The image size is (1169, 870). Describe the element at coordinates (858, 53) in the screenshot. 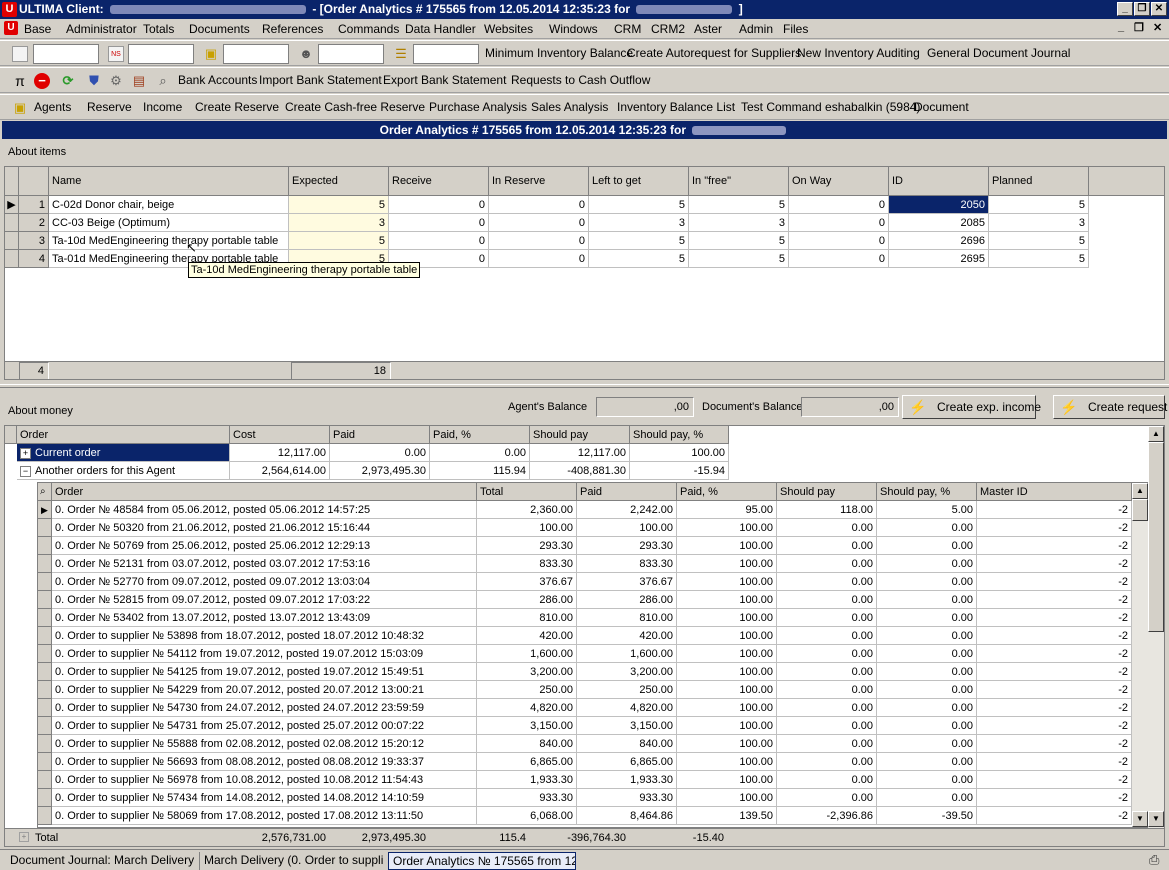

I see `new-inventory-auditing-button: New Inventory Auditing` at that location.